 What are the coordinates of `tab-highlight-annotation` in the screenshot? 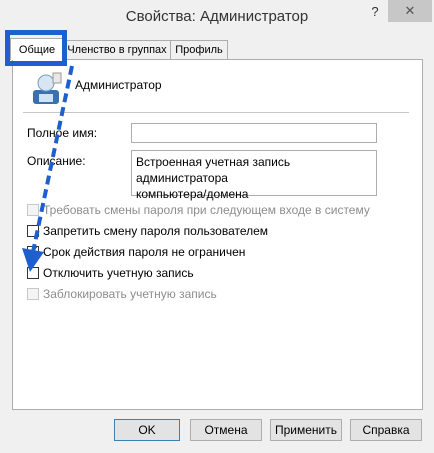 It's located at (36, 48).